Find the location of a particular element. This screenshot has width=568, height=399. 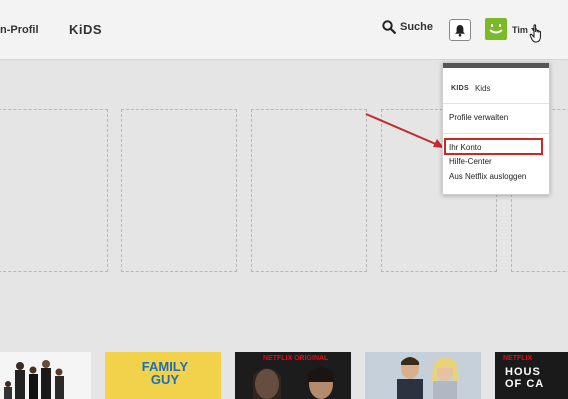

netflix-badge: NETFLIX is located at coordinates (518, 358).